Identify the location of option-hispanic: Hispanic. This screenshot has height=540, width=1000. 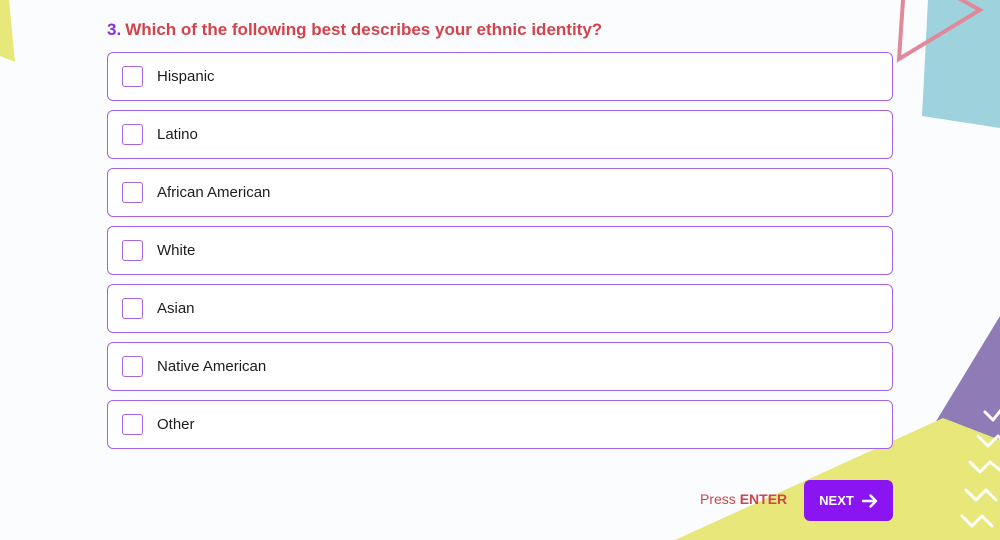
(500, 76).